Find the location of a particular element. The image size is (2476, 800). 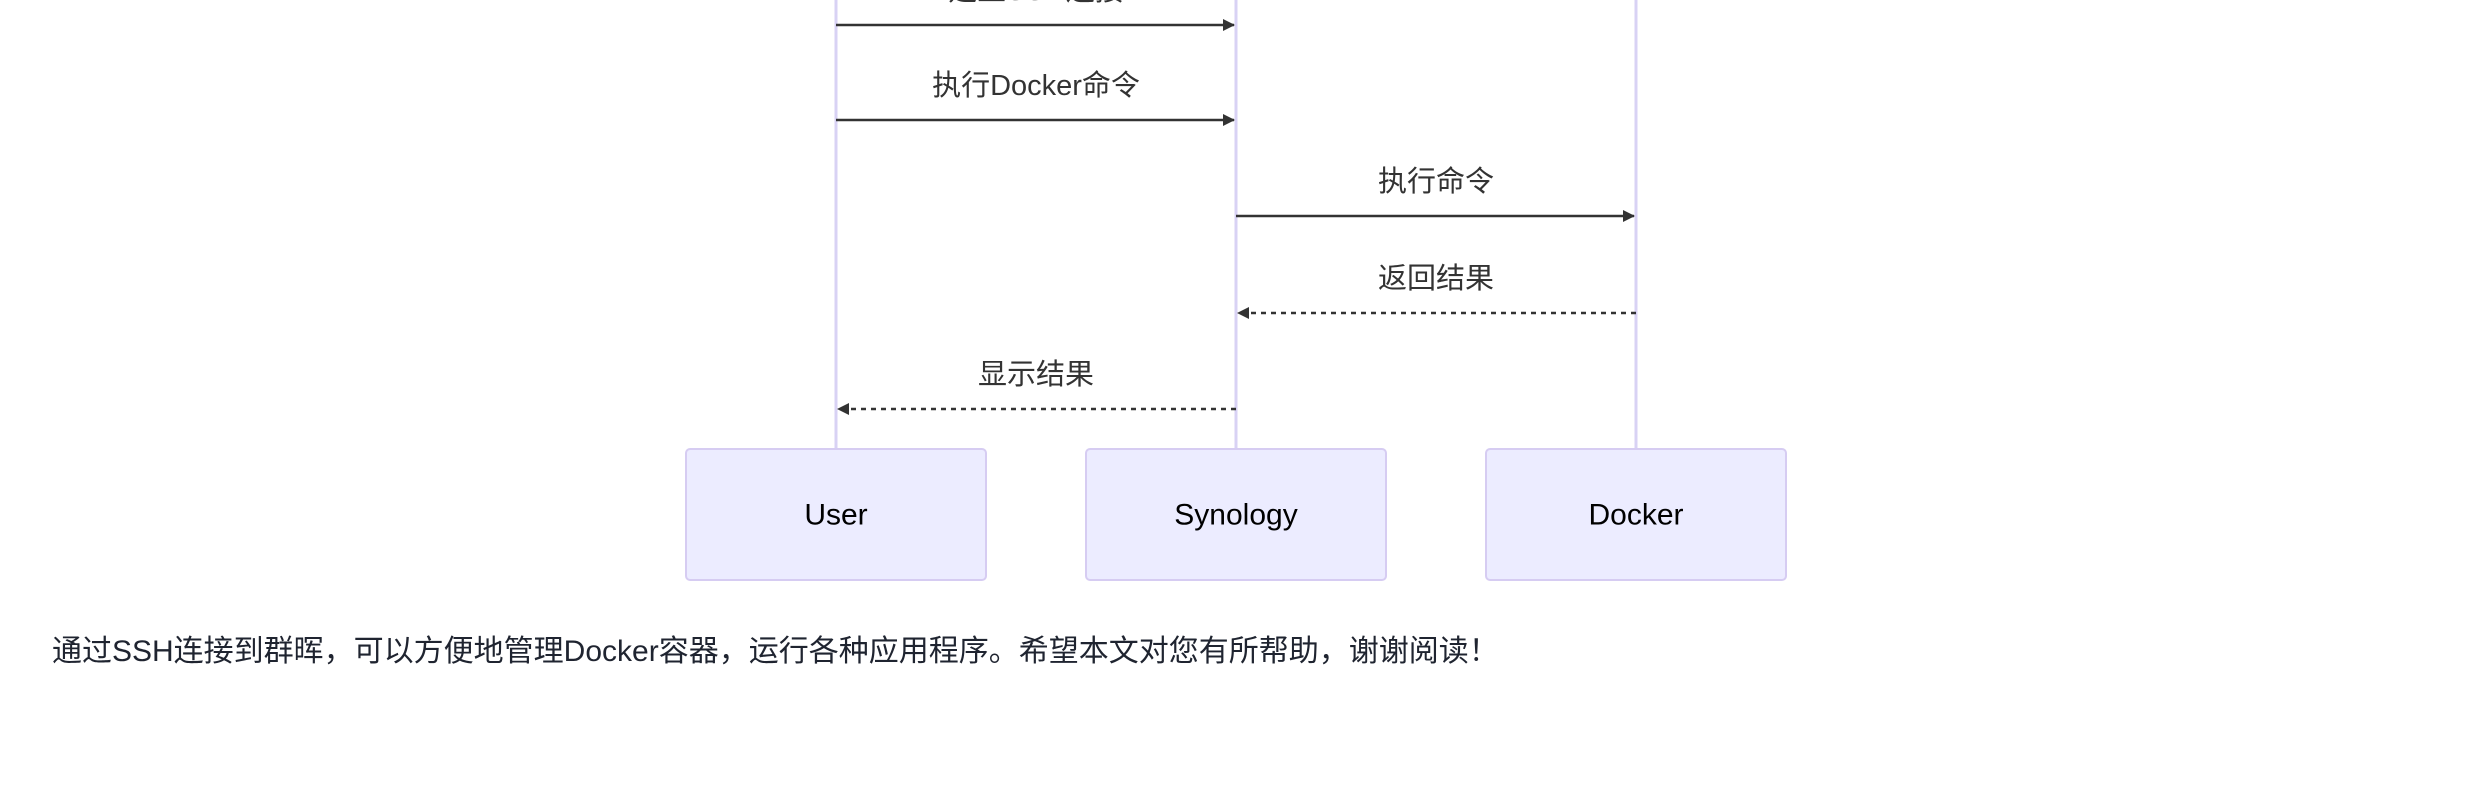

message-label: 返回结果 is located at coordinates (1436, 278).